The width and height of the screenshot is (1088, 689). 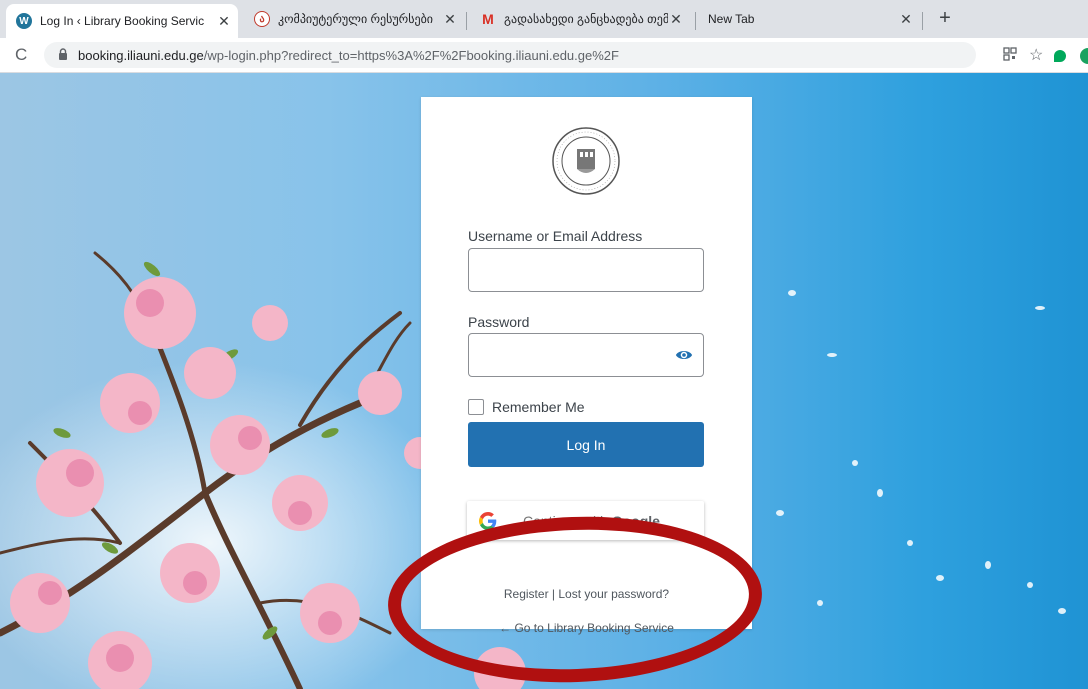 What do you see at coordinates (499, 322) in the screenshot?
I see `password-label: Password` at bounding box center [499, 322].